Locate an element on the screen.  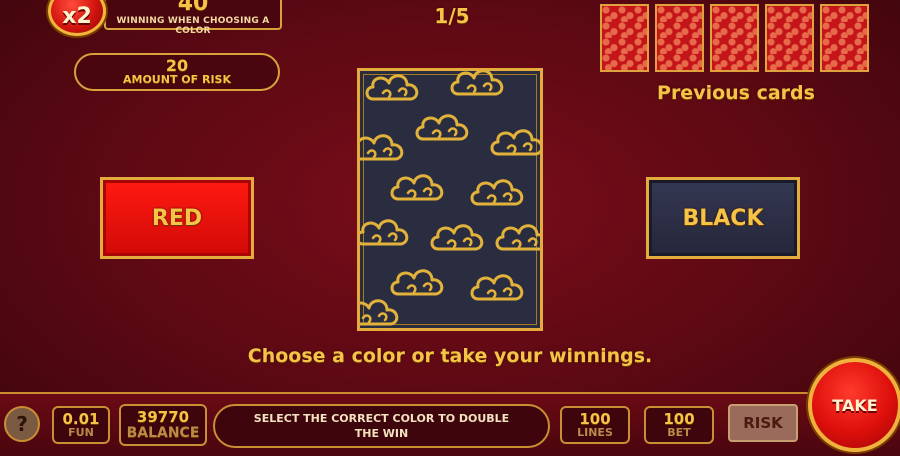
question-icon: ? is located at coordinates (22, 424).